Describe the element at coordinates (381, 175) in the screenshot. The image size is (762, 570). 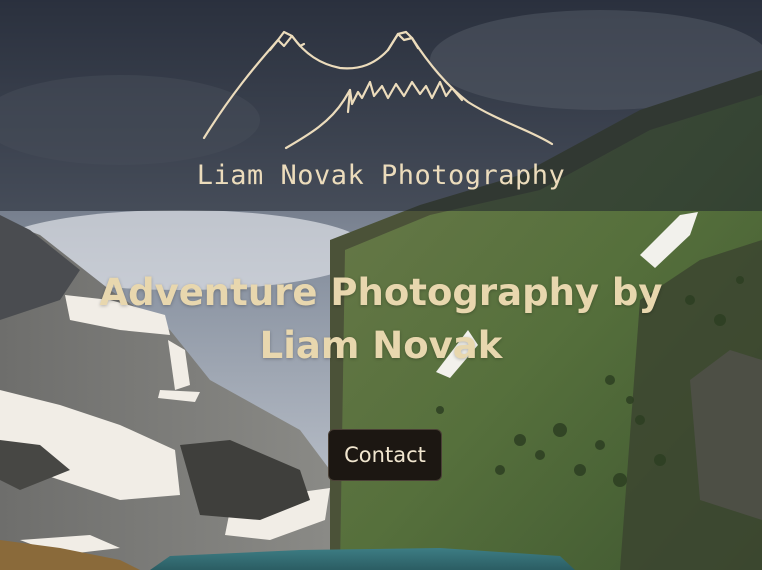
I see `brand-name: Liam Novak Photography` at that location.